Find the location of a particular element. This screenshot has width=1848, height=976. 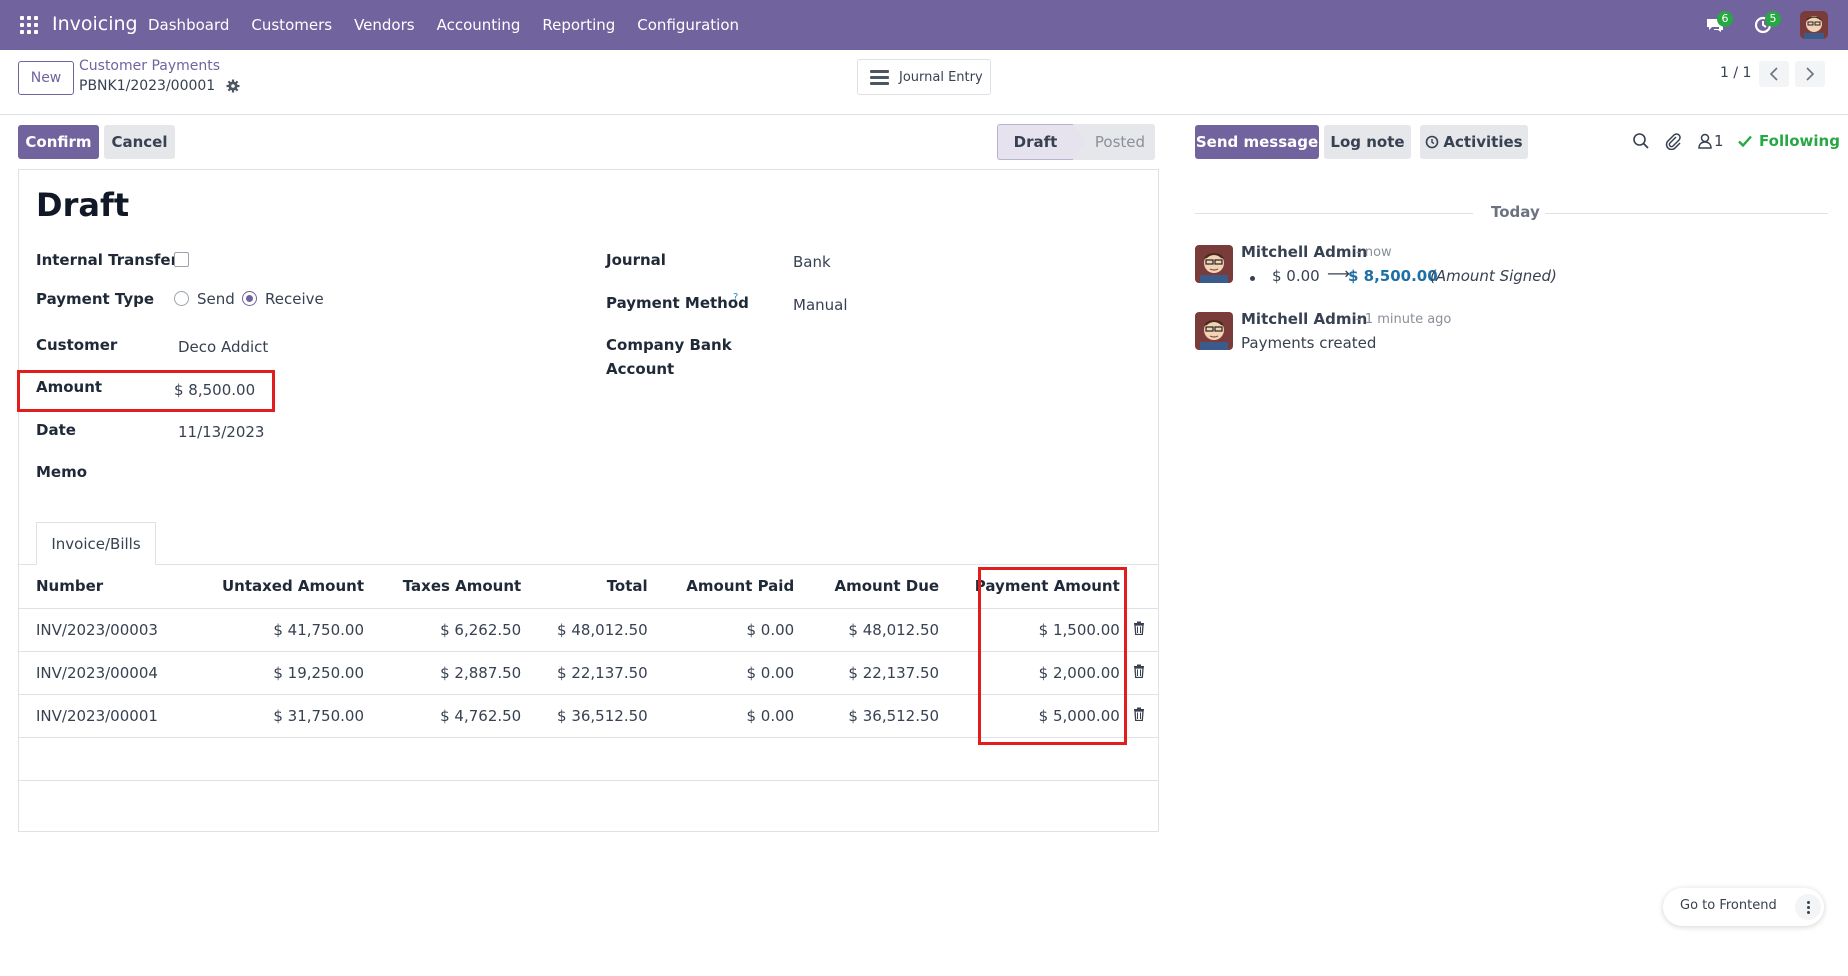

cell-number: INV/2023/00003 is located at coordinates (103, 630).